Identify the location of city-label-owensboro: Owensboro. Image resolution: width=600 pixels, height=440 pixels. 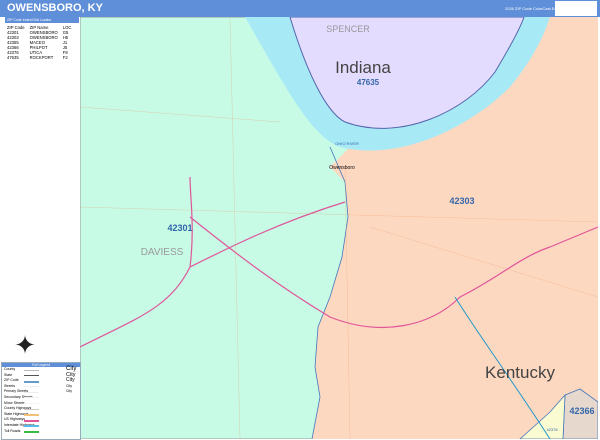
(342, 168).